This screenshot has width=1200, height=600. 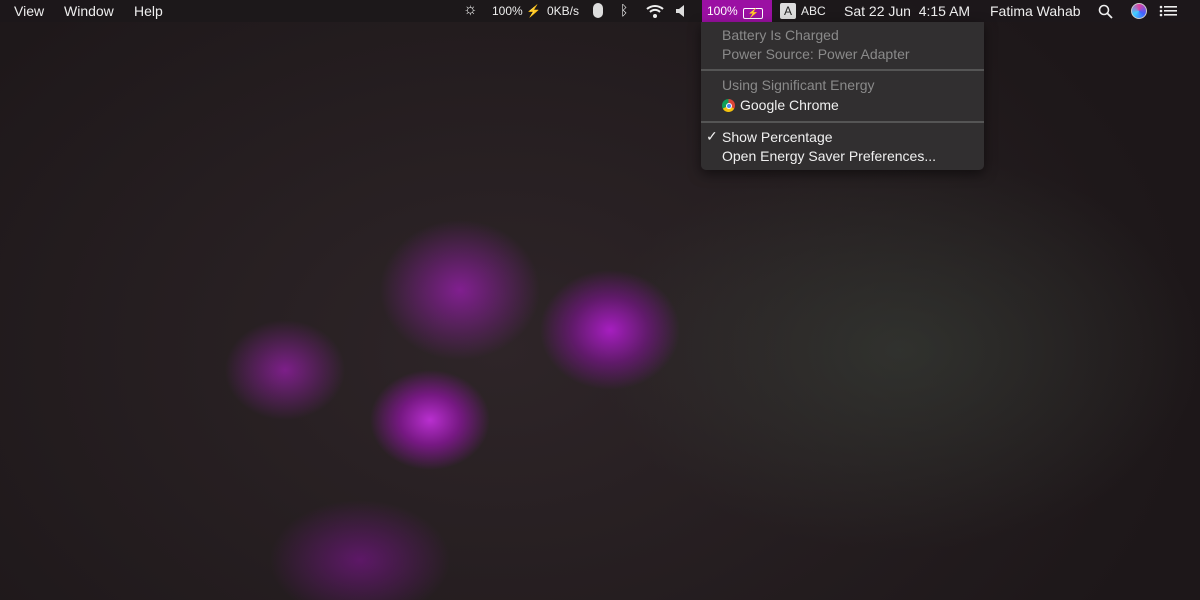 I want to click on brightness-icon: ☼, so click(x=470, y=10).